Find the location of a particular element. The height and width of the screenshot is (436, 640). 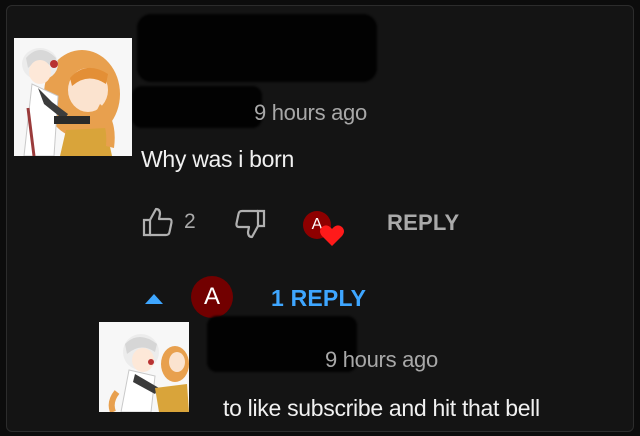

comment-text: Why was i born is located at coordinates (218, 159).